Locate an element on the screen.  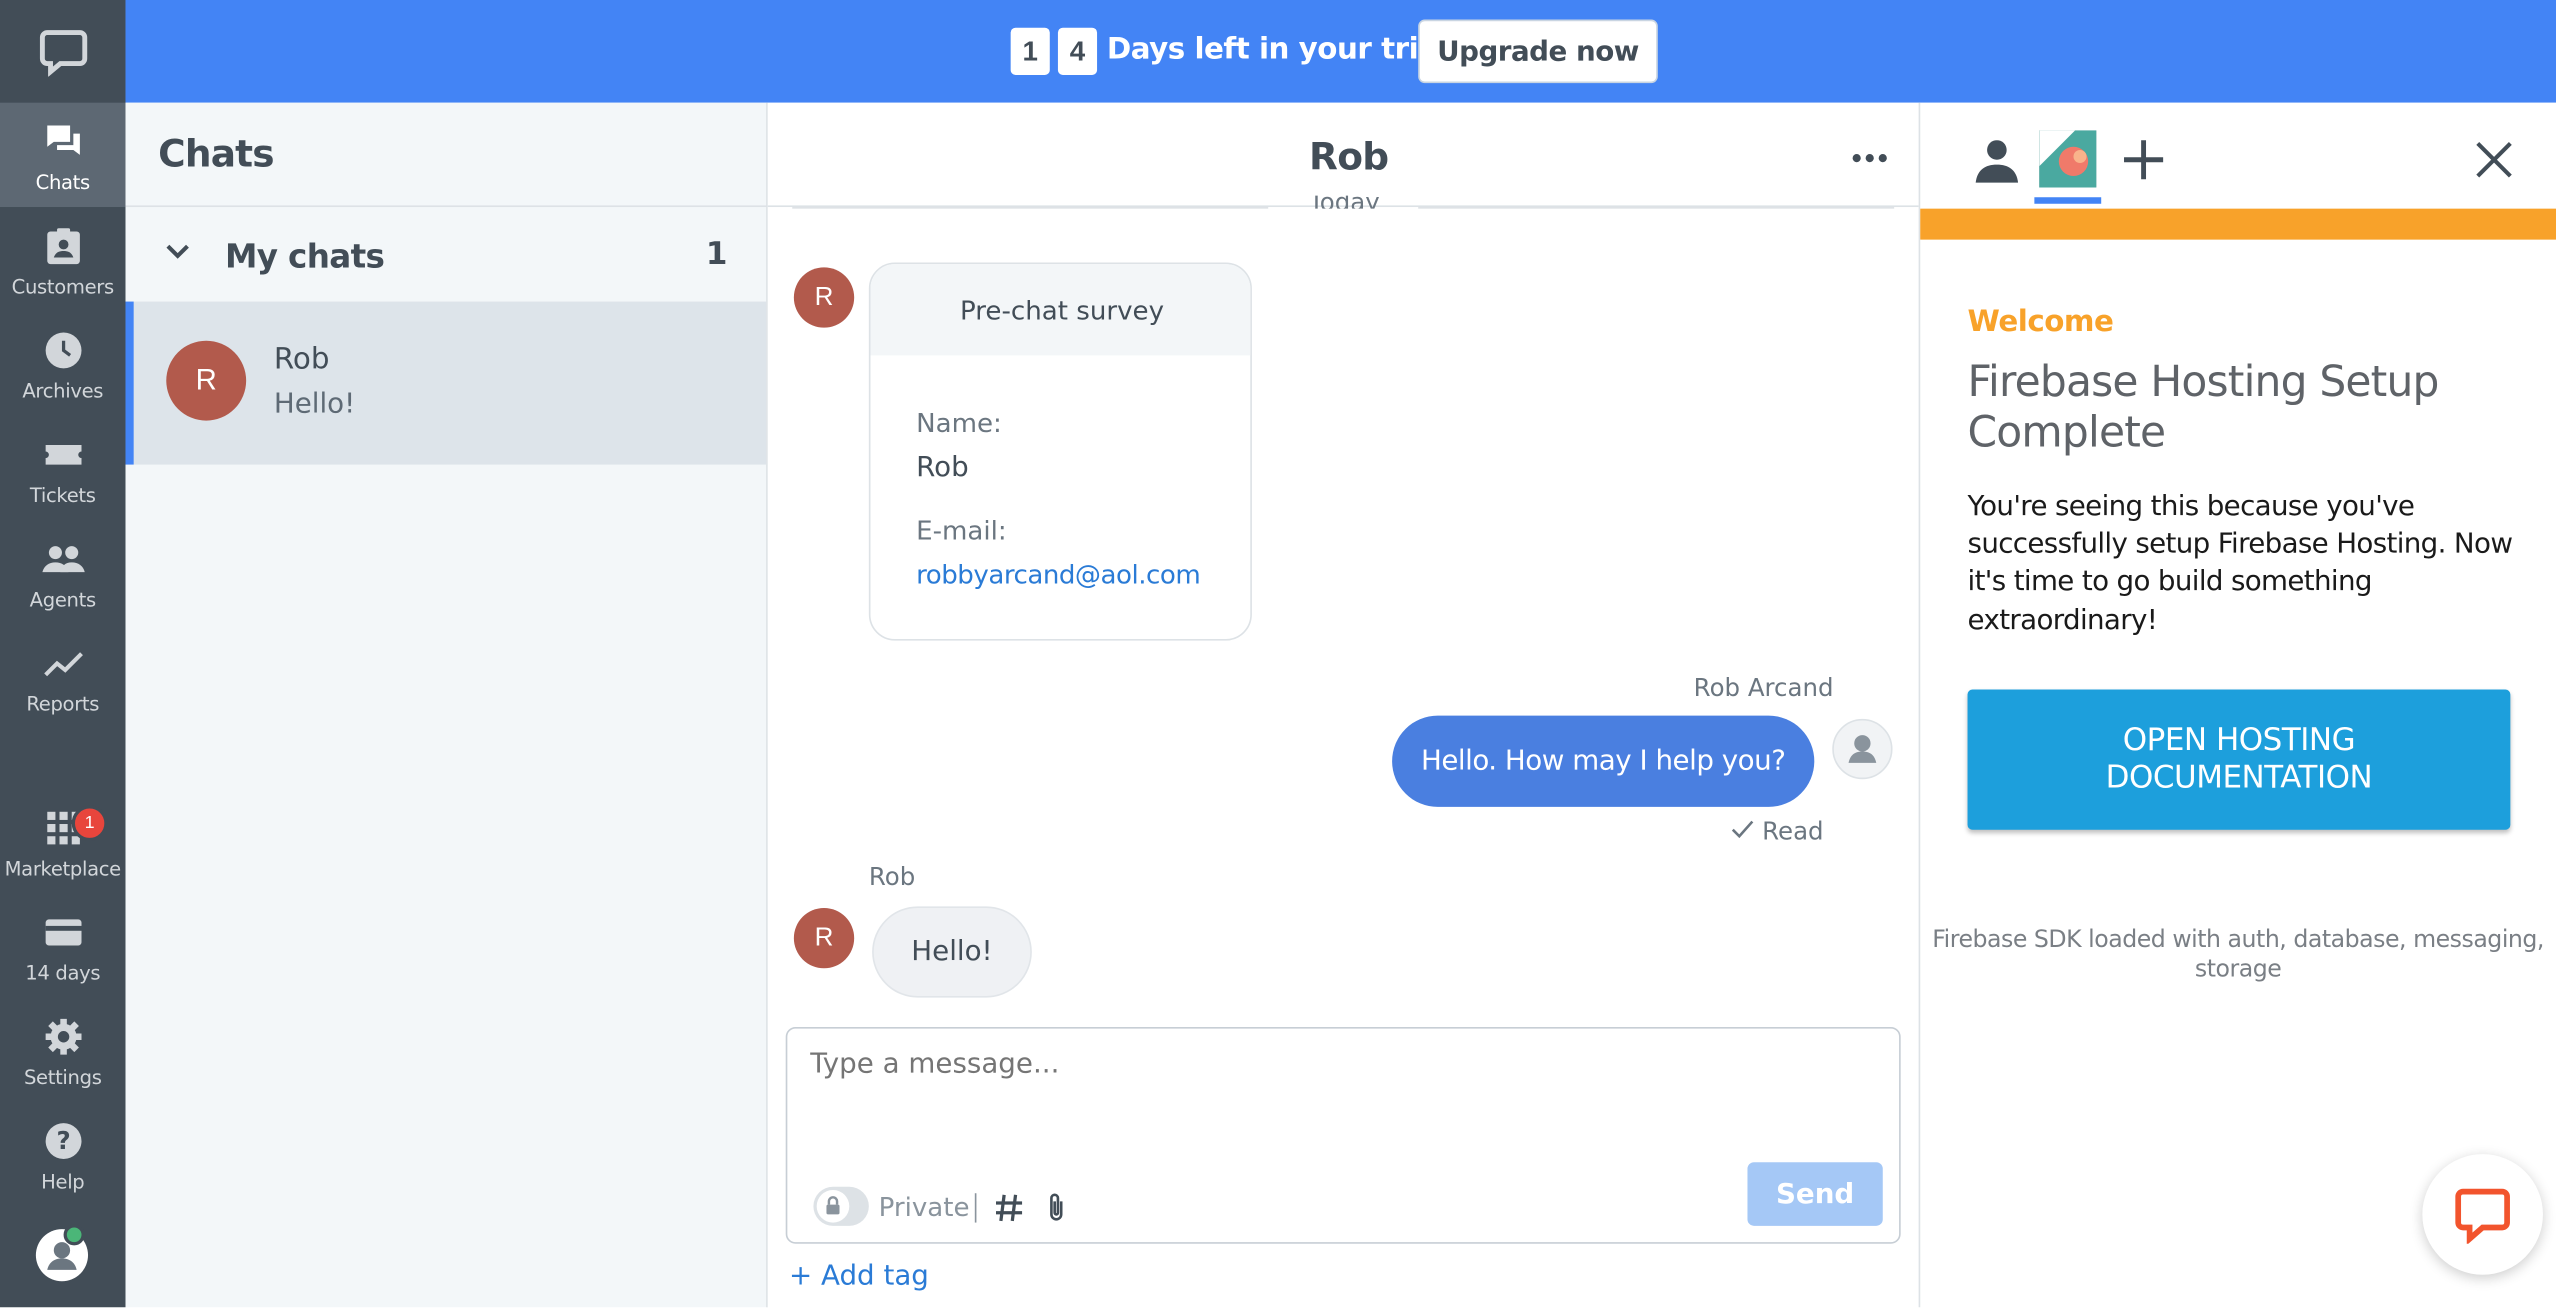
nav-label: Archives is located at coordinates (63, 391).